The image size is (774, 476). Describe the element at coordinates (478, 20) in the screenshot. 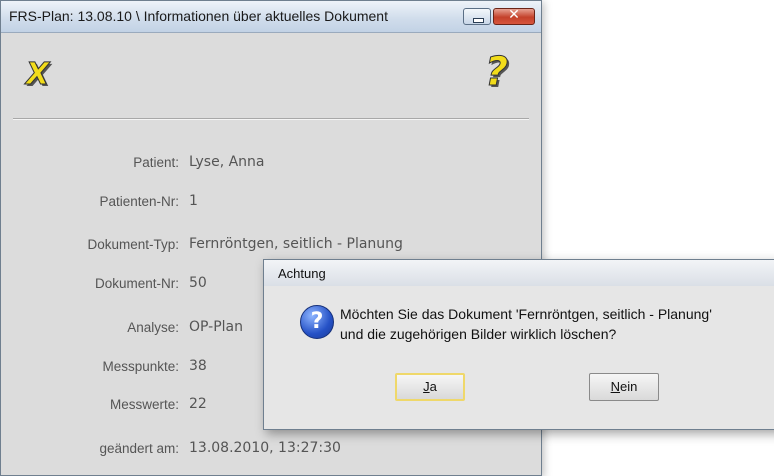

I see `minimize-icon` at that location.